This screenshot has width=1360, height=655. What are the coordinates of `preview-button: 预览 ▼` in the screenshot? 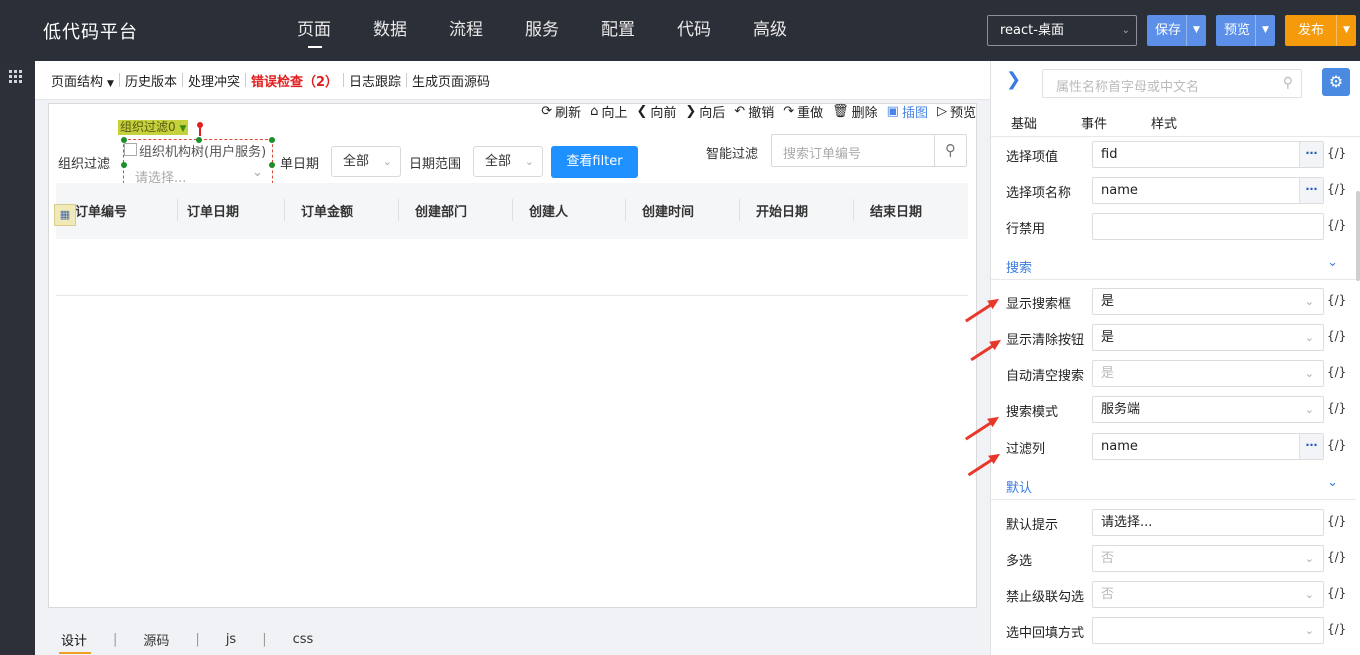 It's located at (1245, 30).